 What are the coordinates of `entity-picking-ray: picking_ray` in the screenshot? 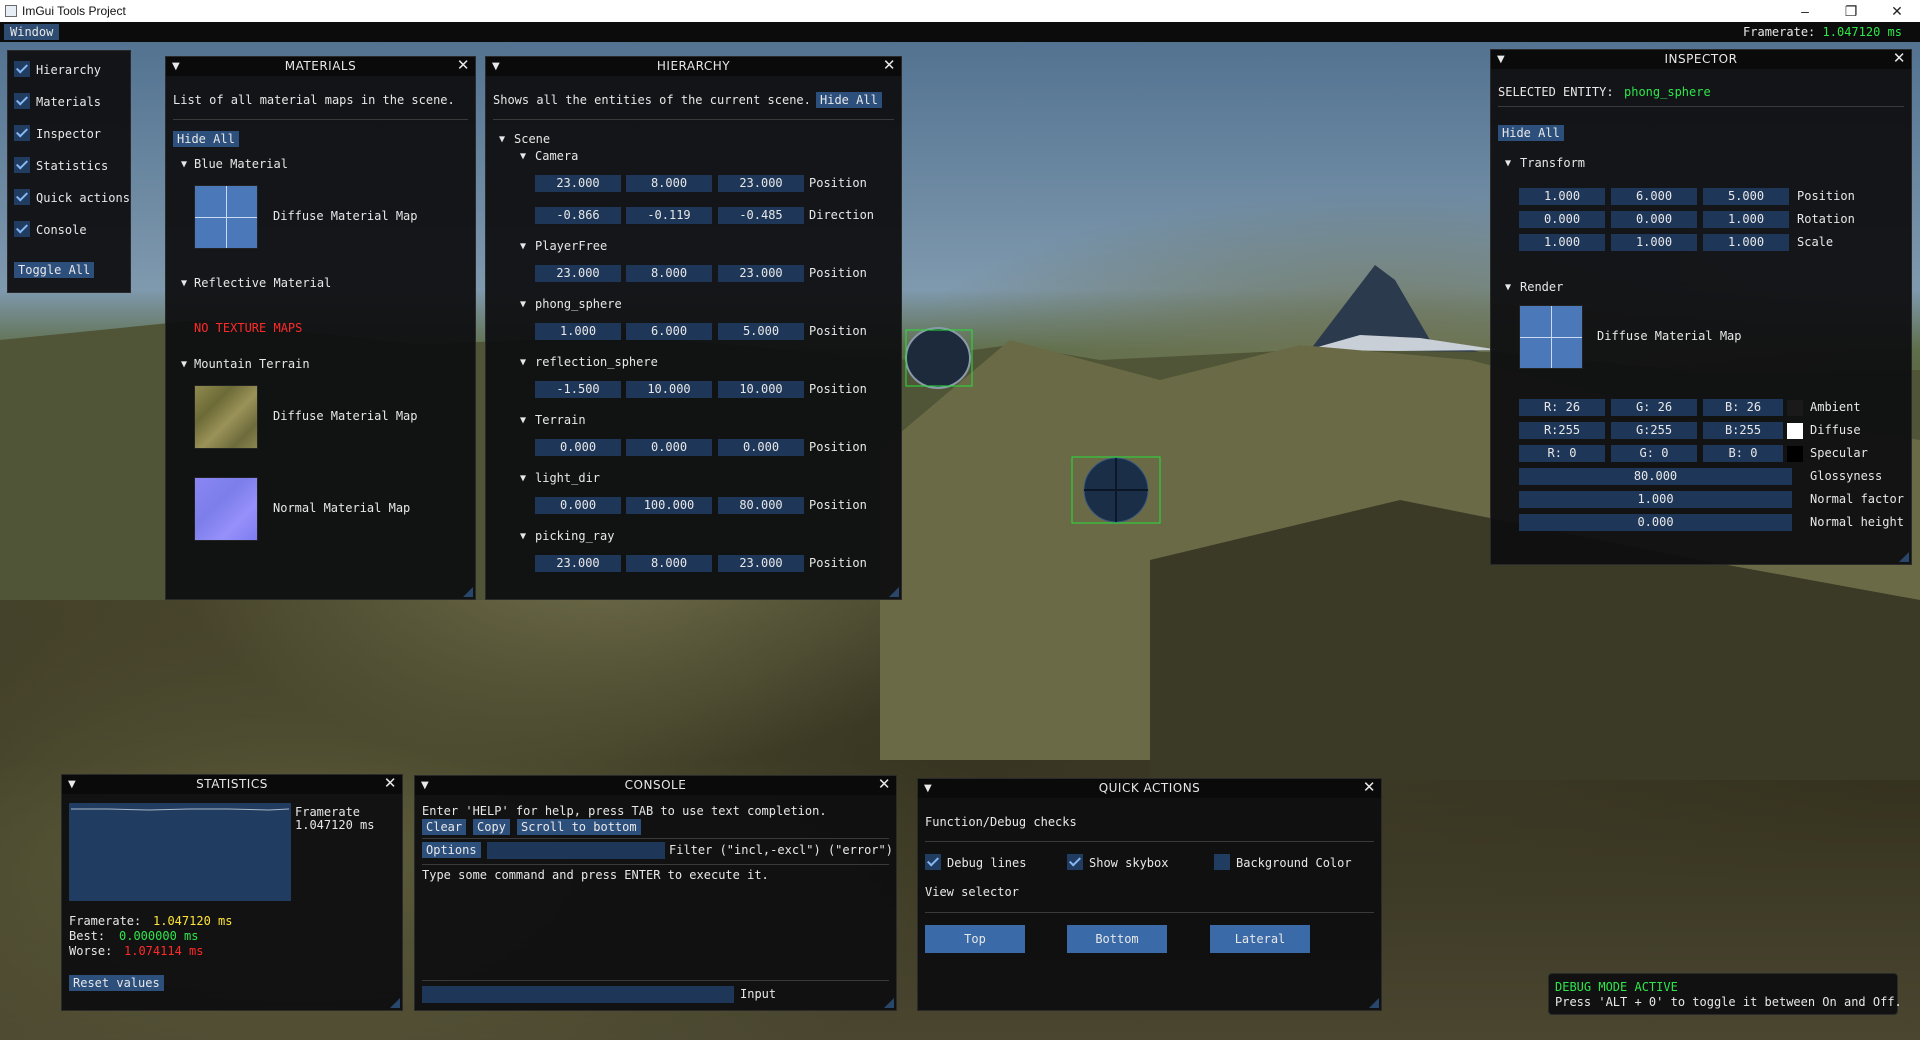 It's located at (574, 536).